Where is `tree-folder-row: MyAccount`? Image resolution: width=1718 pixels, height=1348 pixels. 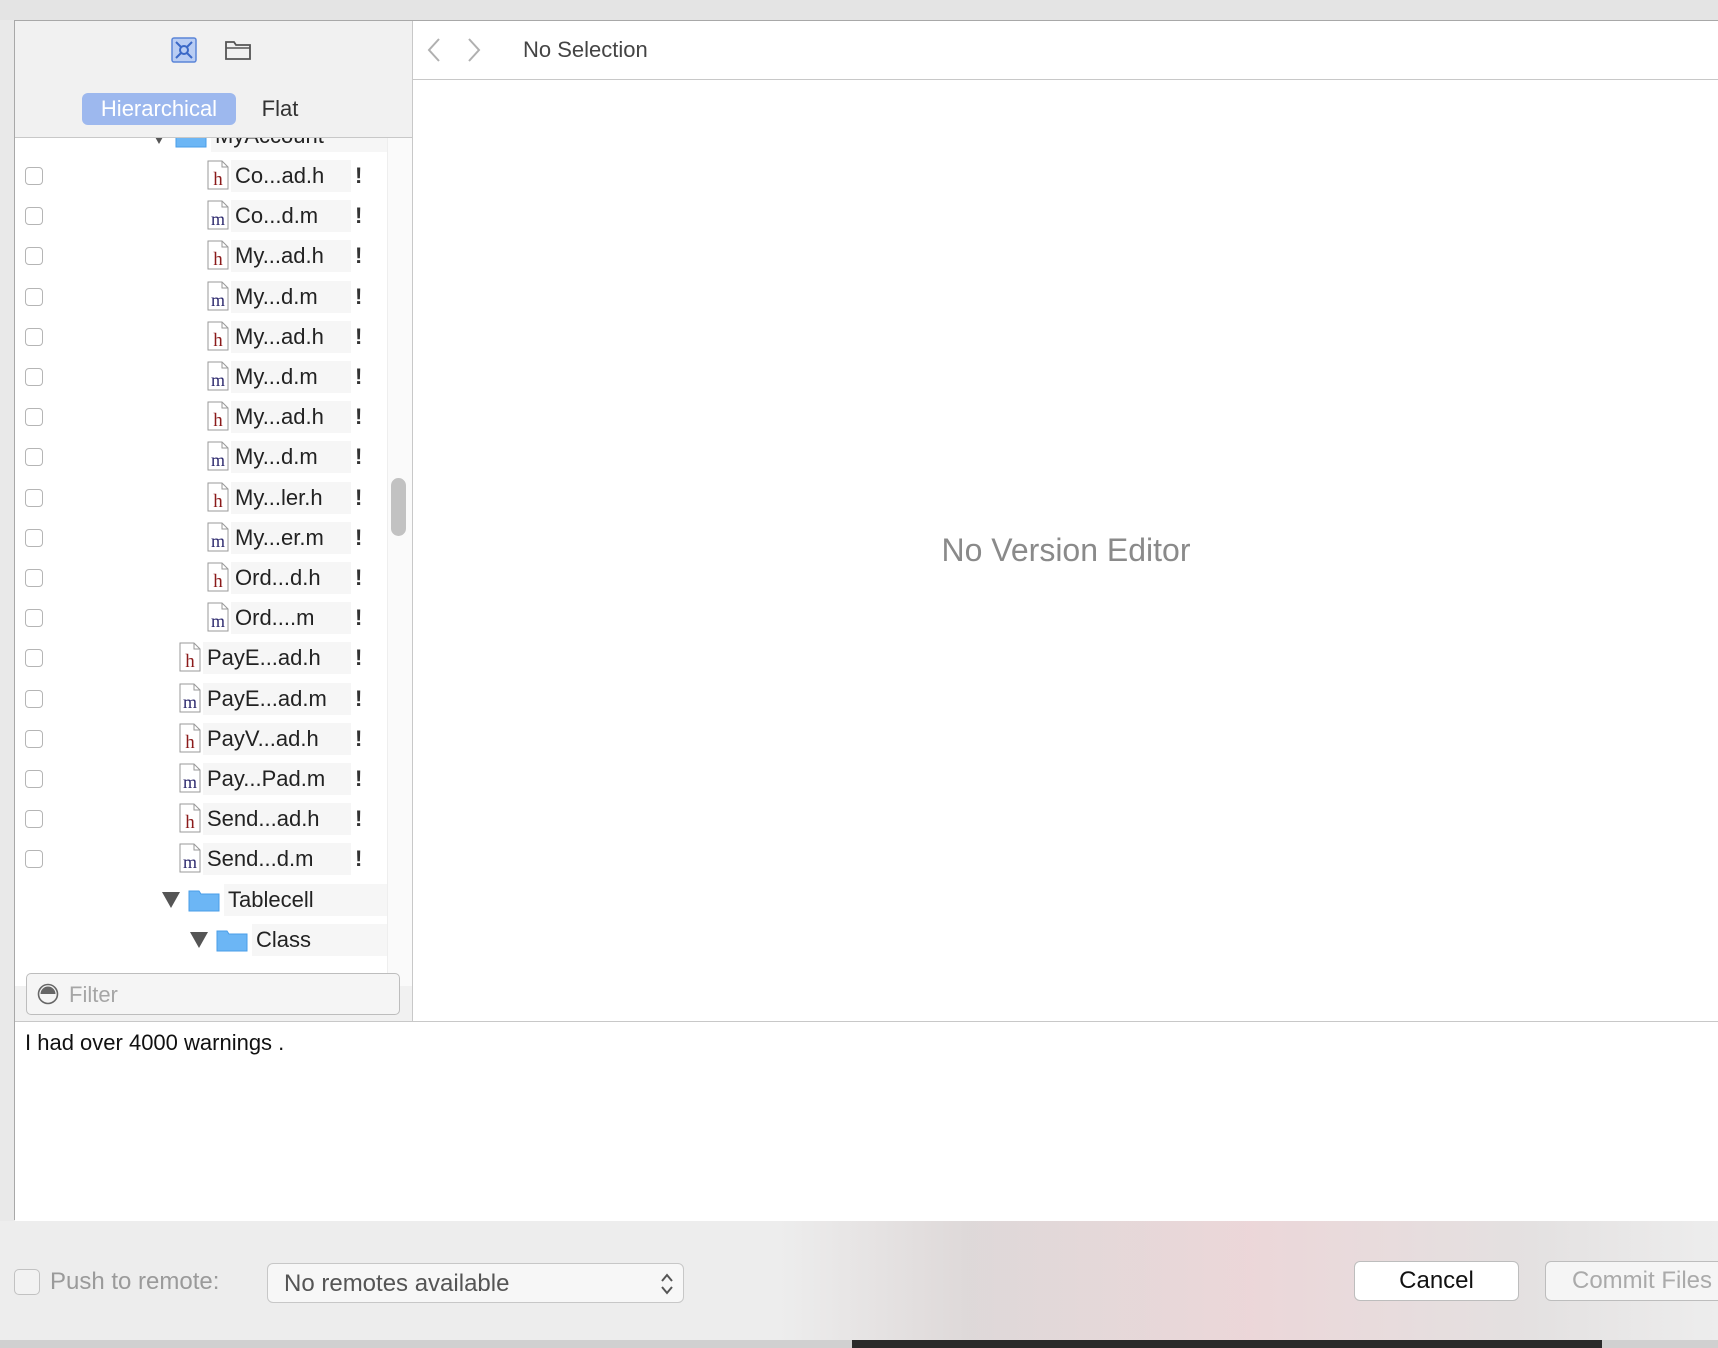
tree-folder-row: MyAccount is located at coordinates (205, 147).